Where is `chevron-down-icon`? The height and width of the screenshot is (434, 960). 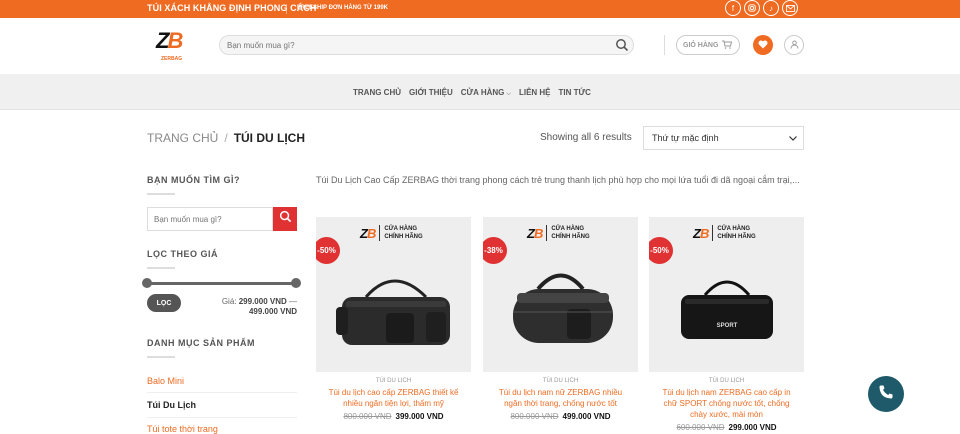
chevron-down-icon is located at coordinates (793, 138).